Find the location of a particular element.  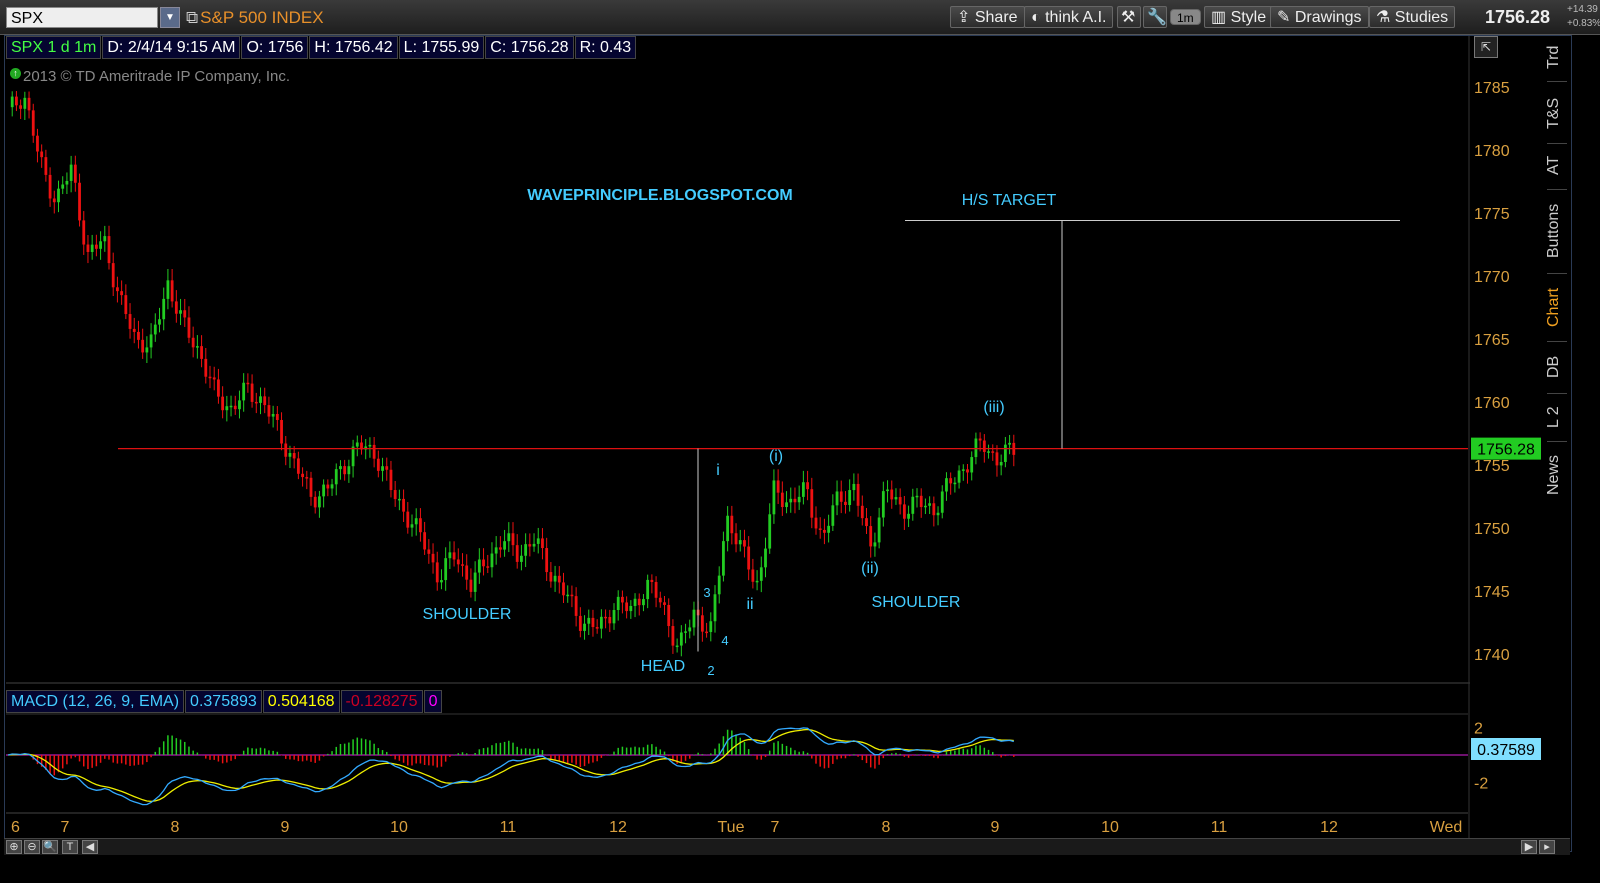

style-label: Style is located at coordinates (1248, 17).